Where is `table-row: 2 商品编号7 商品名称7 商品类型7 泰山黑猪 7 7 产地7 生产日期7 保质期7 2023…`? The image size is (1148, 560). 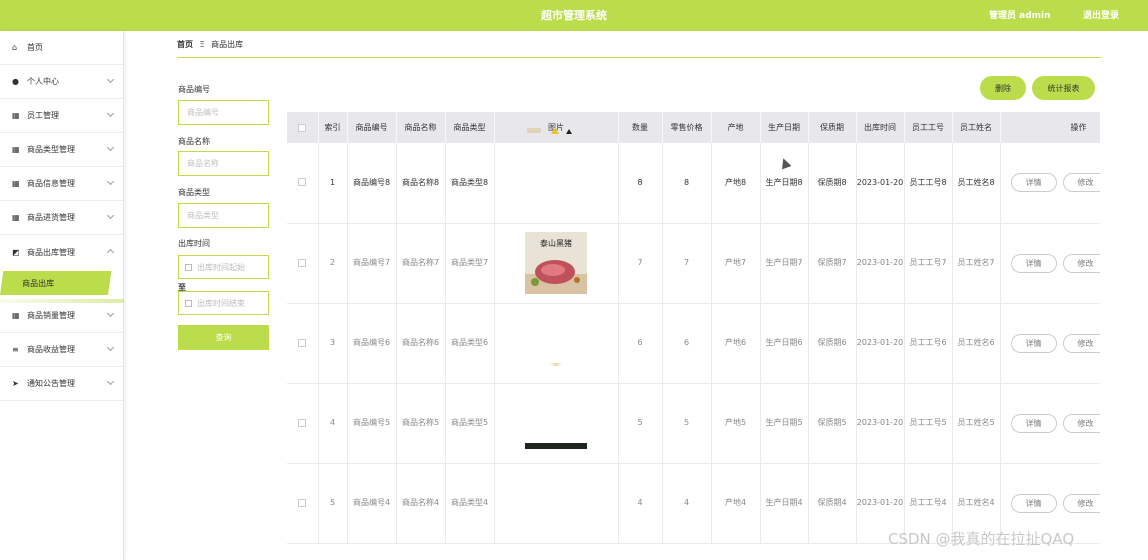 table-row: 2 商品编号7 商品名称7 商品类型7 泰山黑猪 7 7 产地7 生产日期7 保质期7 2023… is located at coordinates (693, 263).